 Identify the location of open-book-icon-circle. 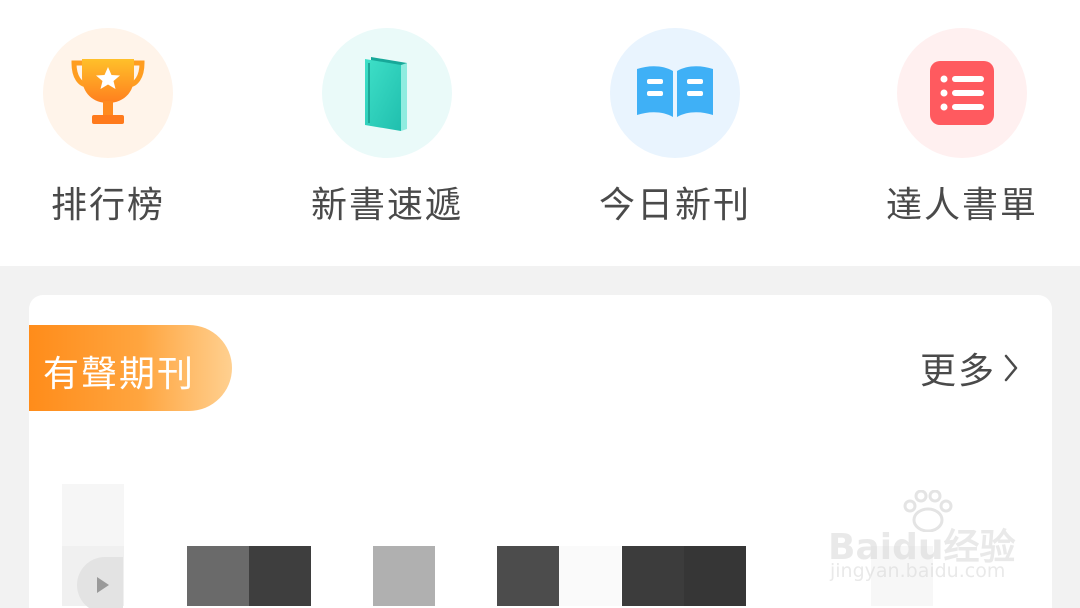
(675, 93).